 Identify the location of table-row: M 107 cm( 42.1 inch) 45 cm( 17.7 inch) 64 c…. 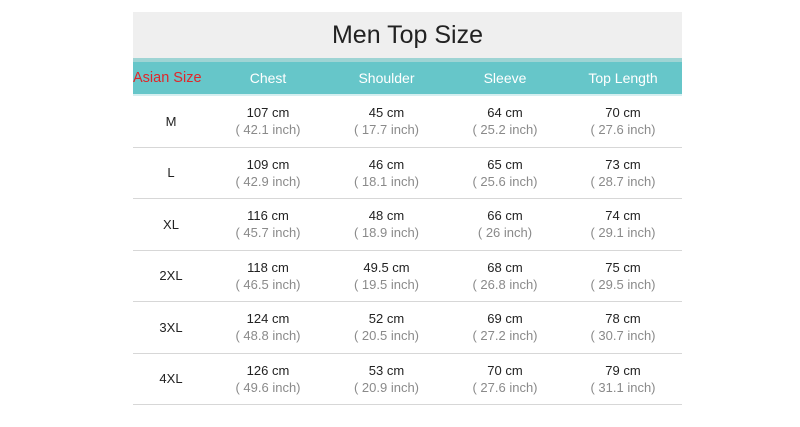
(407, 122).